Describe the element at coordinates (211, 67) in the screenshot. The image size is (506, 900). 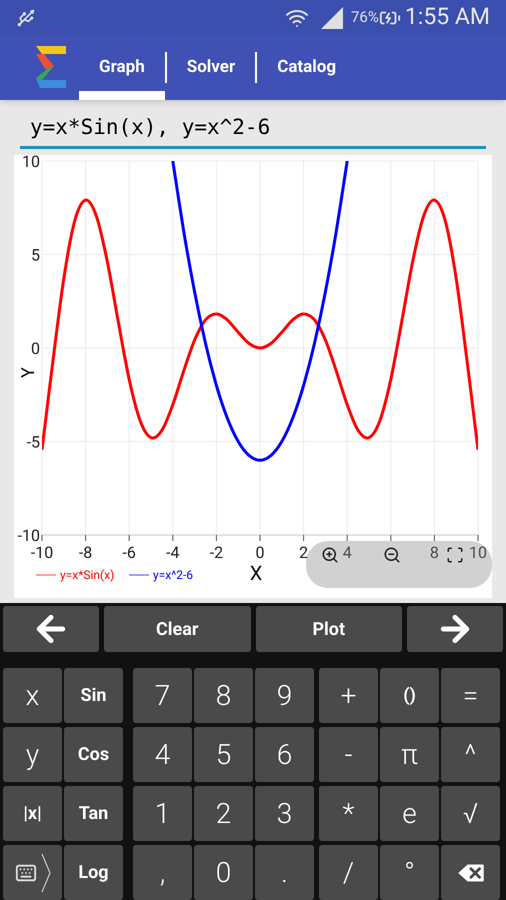
I see `tab: Solver` at that location.